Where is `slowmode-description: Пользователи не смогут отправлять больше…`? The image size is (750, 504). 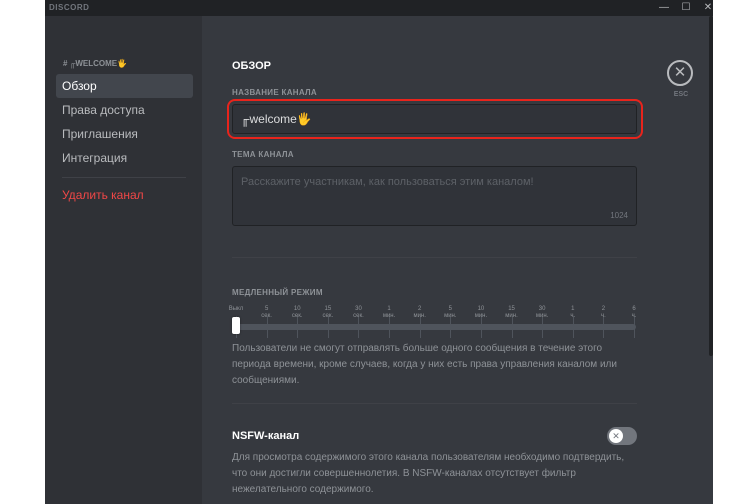 slowmode-description: Пользователи не смогут отправлять больше… is located at coordinates (424, 364).